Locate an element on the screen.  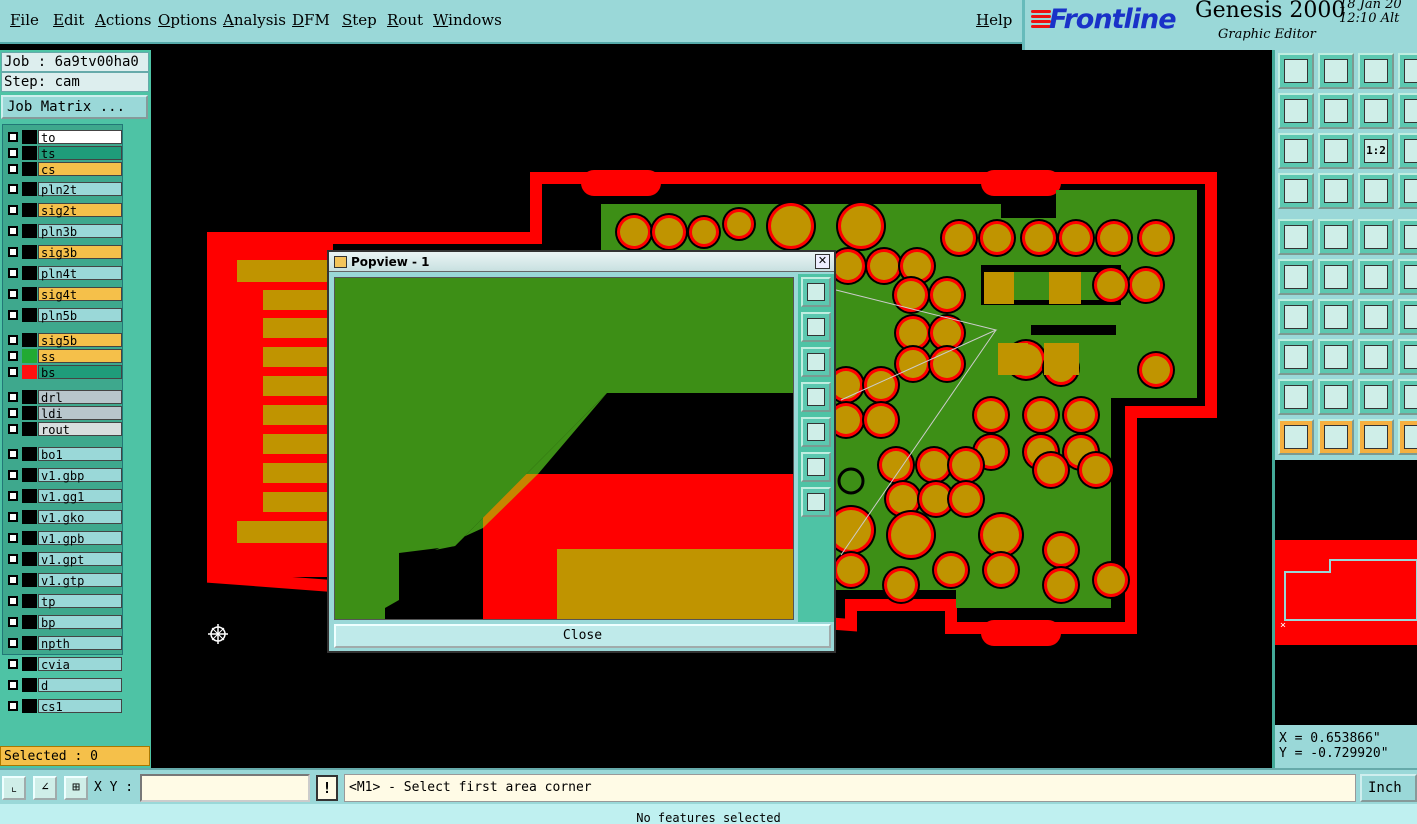
menu-step: Step is located at coordinates (359, 20).